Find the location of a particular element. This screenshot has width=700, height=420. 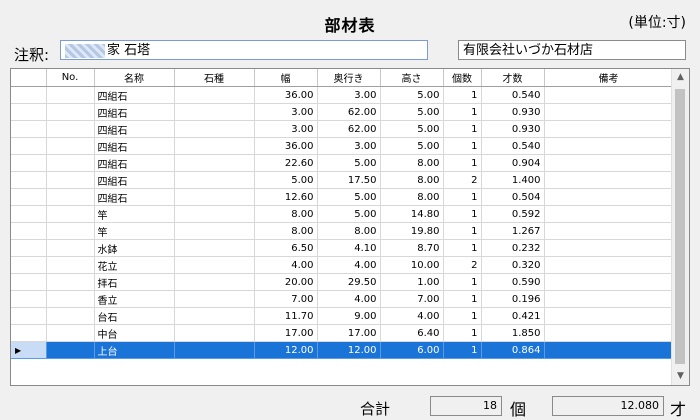

cell-width: 5.00 is located at coordinates (286, 180).